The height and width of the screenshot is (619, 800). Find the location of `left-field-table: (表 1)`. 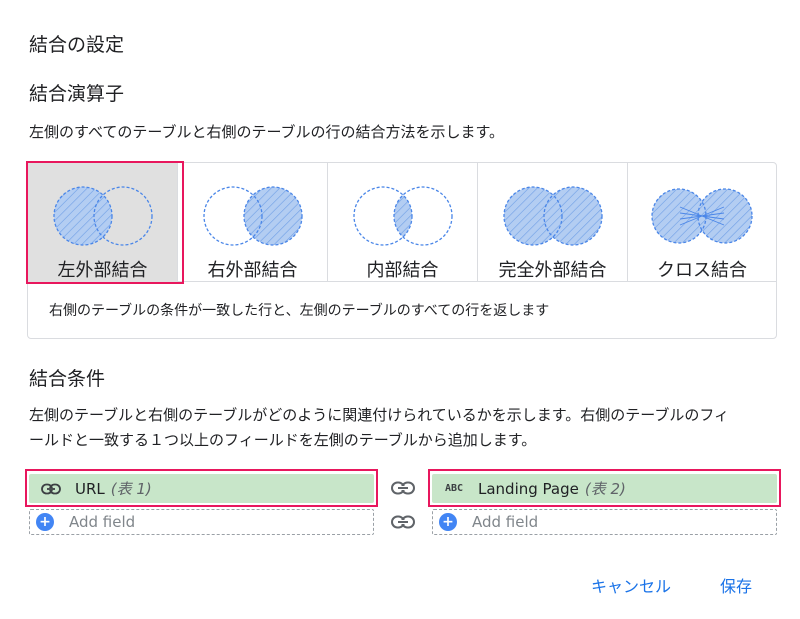

left-field-table: (表 1) is located at coordinates (131, 489).